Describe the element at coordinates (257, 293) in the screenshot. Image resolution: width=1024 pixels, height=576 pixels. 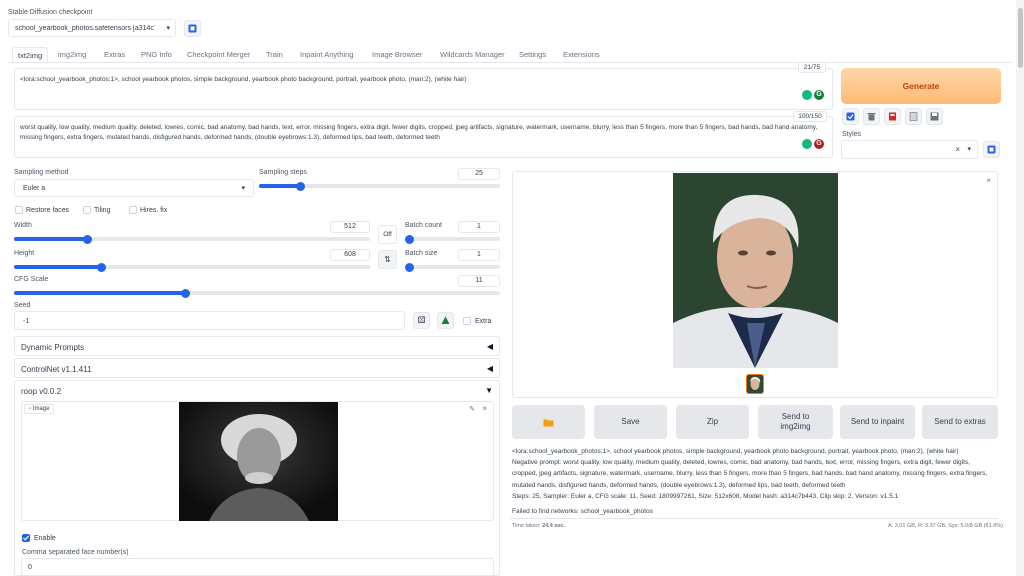
I see `cfg-scale-slider` at that location.